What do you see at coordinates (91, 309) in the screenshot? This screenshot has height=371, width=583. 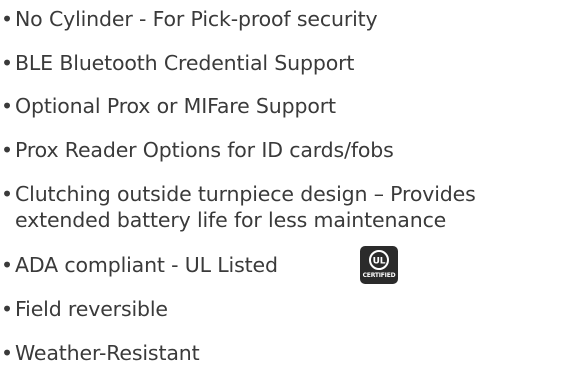 I see `feature-text: Field reversible` at bounding box center [91, 309].